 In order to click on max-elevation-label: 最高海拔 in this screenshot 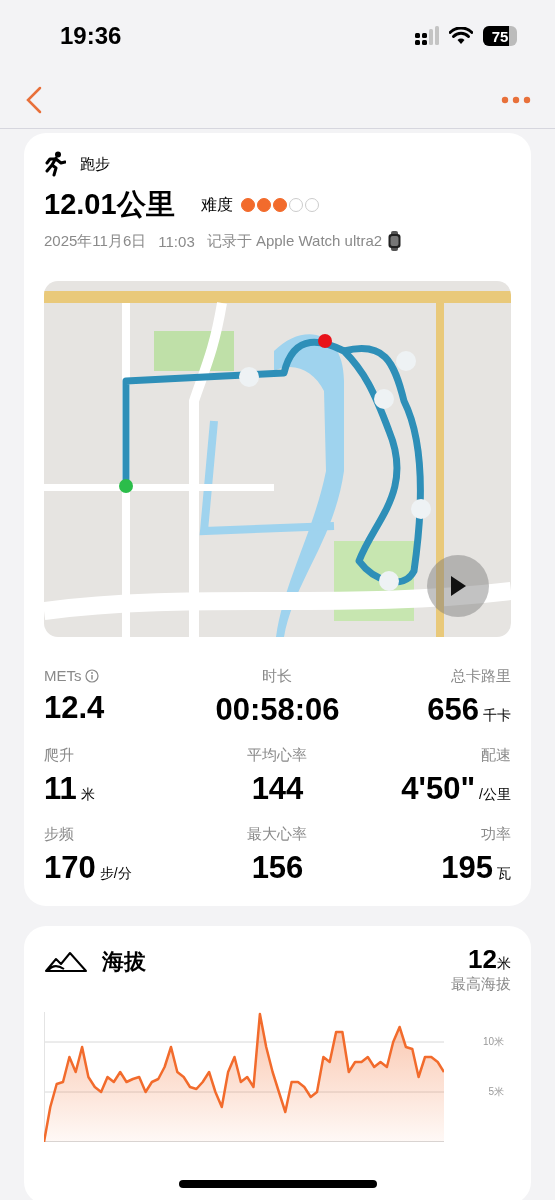, I will do `click(481, 984)`.